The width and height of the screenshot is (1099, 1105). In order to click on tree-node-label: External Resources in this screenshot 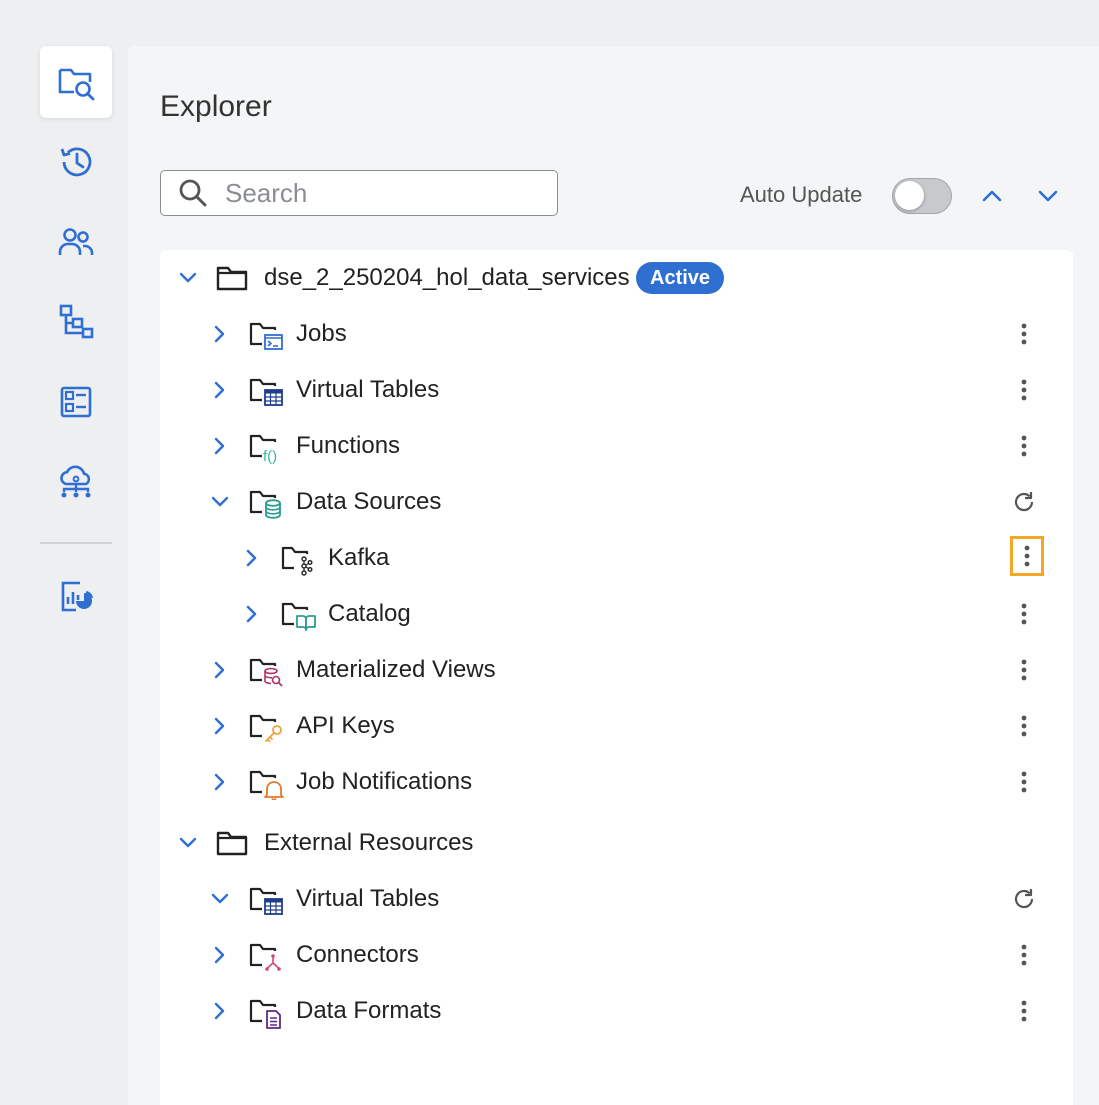, I will do `click(369, 842)`.